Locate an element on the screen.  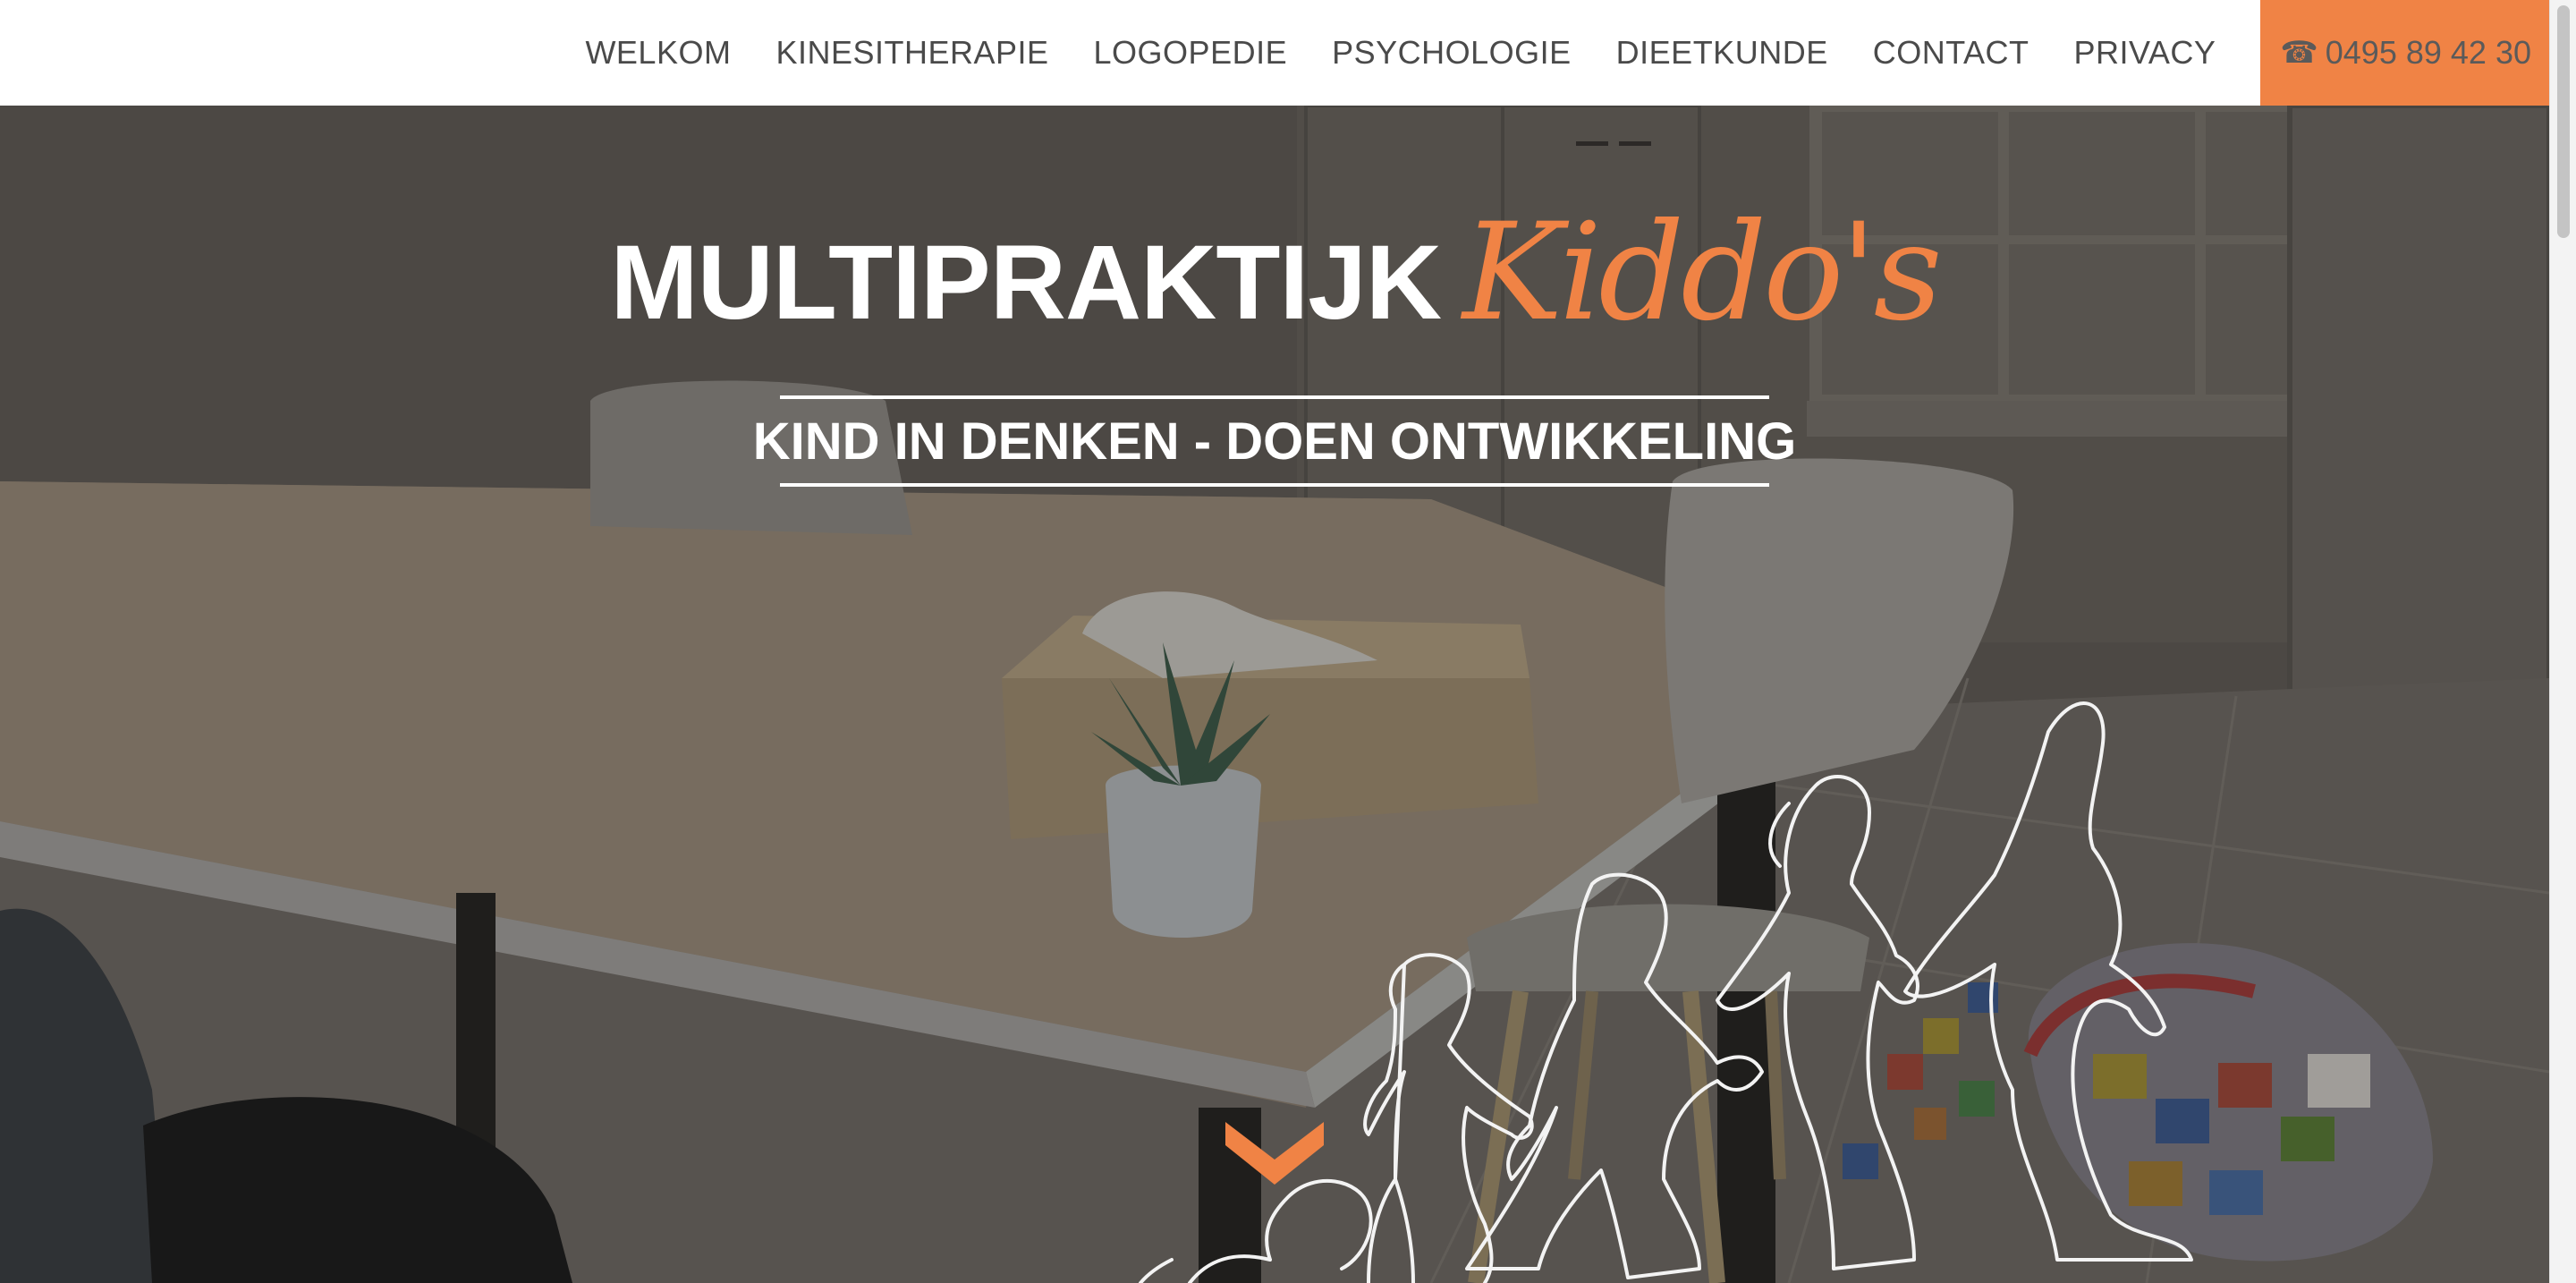
nav-item-welkom: WELKOM is located at coordinates (658, 53).